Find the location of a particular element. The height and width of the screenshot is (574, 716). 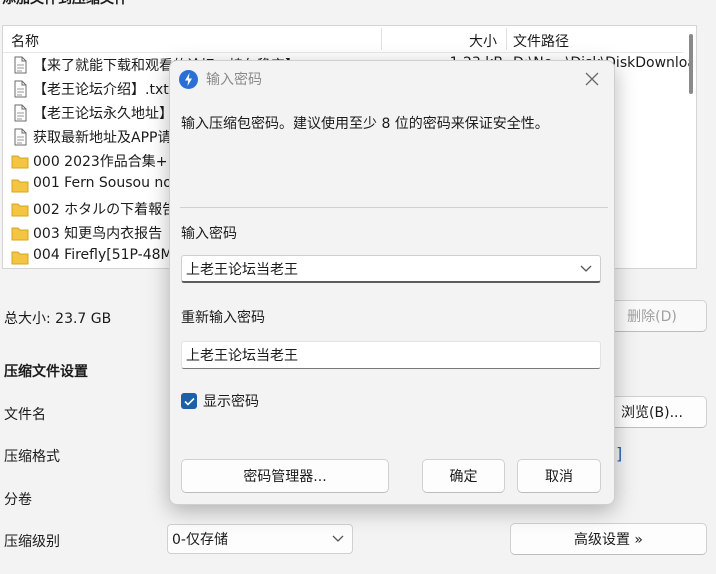

level-label: 压缩级别 is located at coordinates (32, 542).